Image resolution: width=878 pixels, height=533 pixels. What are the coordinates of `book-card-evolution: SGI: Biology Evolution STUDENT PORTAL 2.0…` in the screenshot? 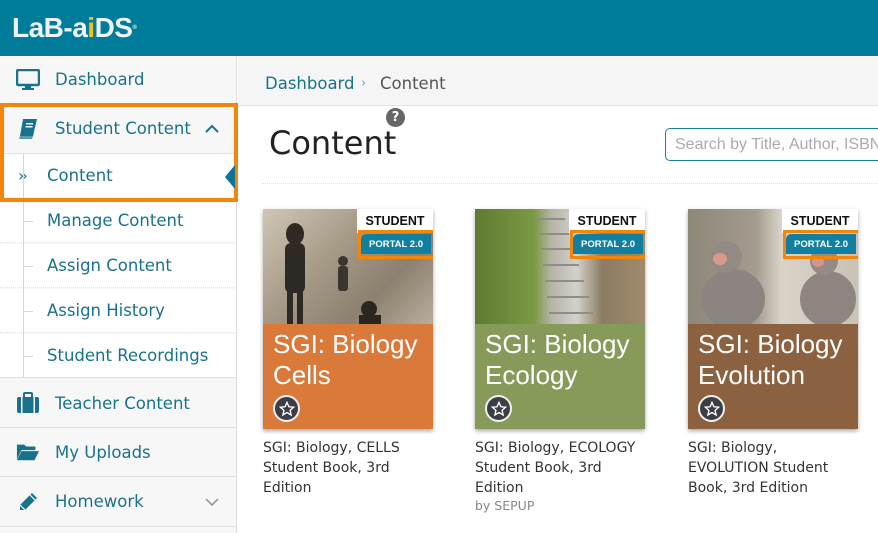 It's located at (773, 353).